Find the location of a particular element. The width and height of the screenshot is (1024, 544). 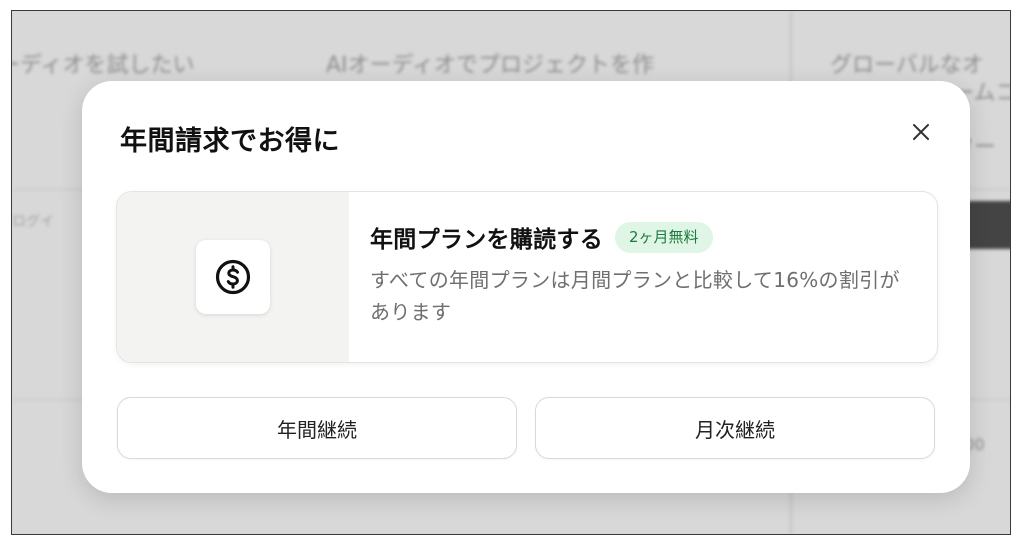

continue-monthly-button: 月次継続 is located at coordinates (735, 428).